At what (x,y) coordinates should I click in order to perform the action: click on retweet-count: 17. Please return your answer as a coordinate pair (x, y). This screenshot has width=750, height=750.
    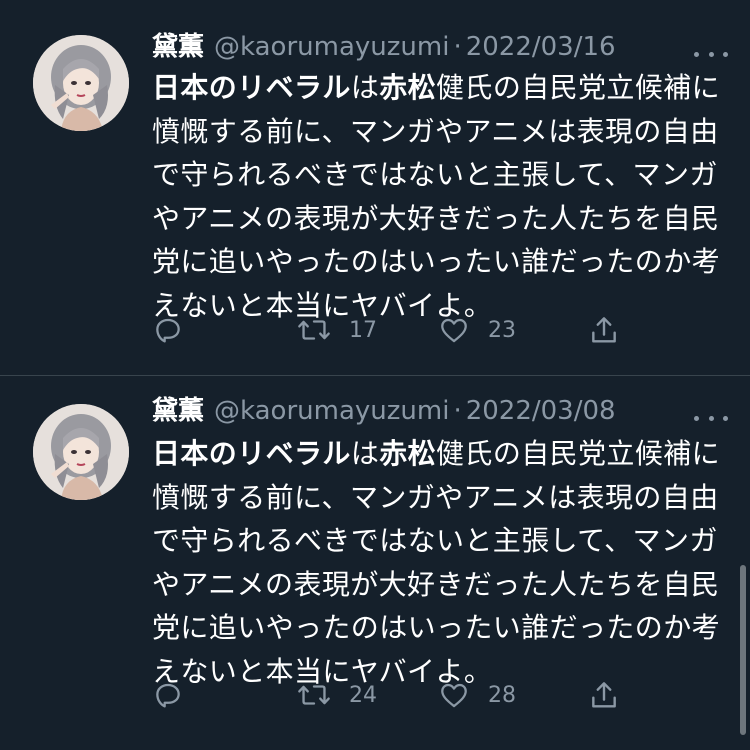
    Looking at the image, I should click on (363, 330).